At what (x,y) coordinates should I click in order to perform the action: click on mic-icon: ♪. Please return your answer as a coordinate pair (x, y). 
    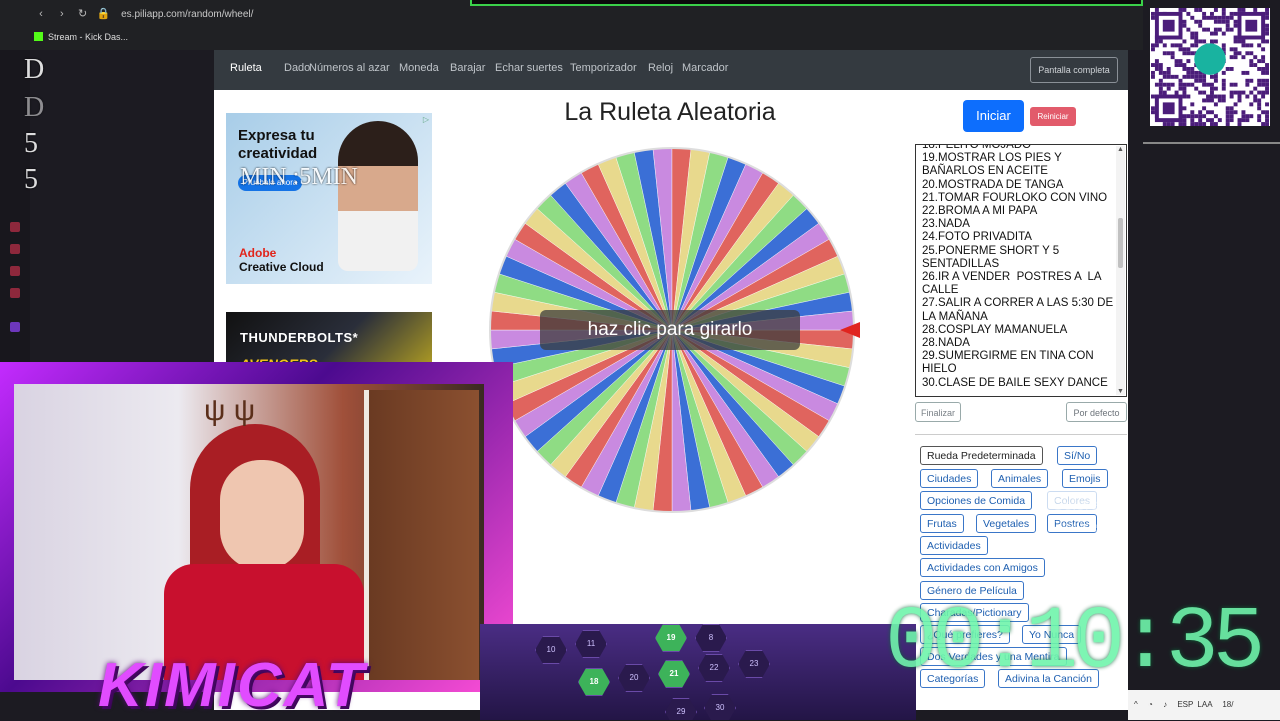
    Looking at the image, I should click on (1165, 704).